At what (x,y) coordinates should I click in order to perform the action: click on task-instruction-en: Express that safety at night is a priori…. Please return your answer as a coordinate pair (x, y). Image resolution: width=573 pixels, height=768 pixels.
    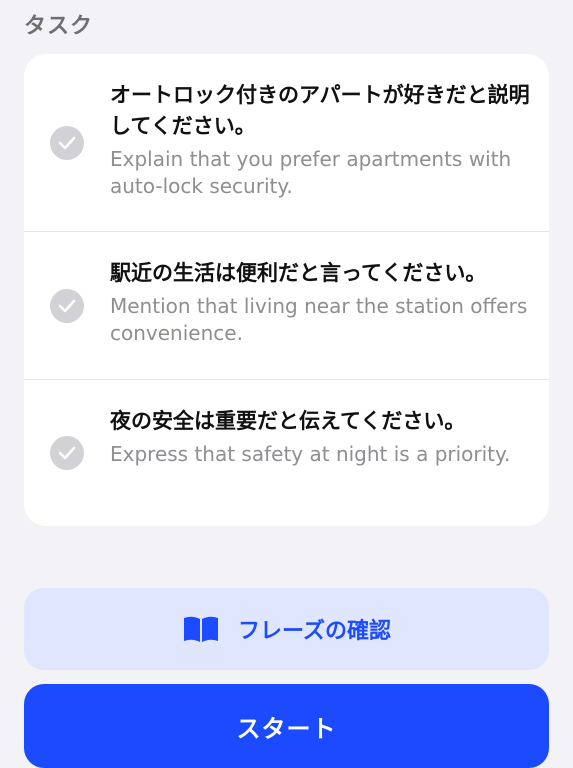
    Looking at the image, I should click on (310, 454).